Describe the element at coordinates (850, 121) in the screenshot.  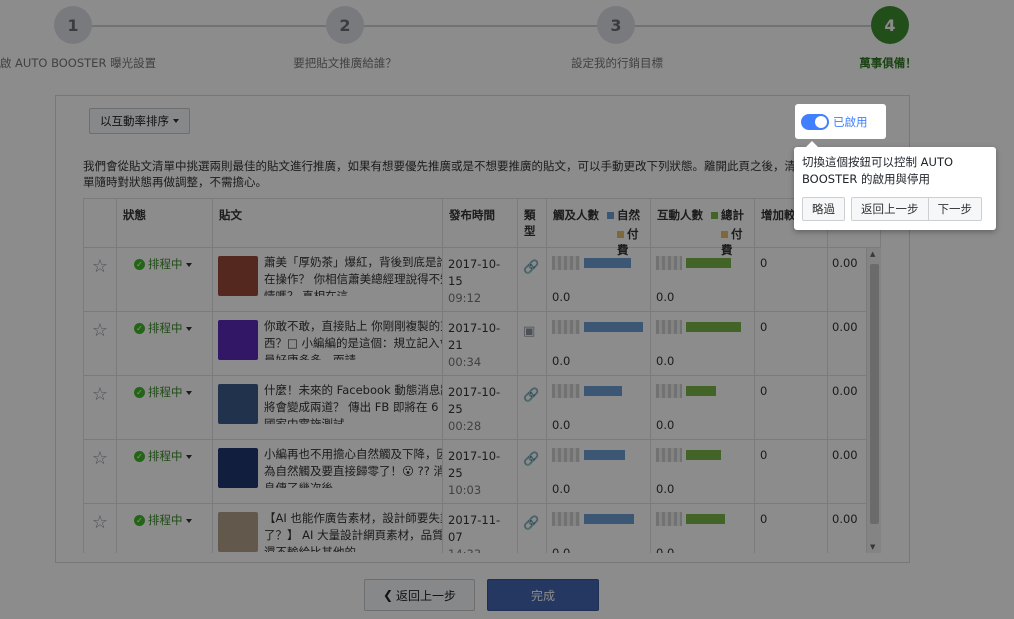
I see `toggle-label: 已啟用` at that location.